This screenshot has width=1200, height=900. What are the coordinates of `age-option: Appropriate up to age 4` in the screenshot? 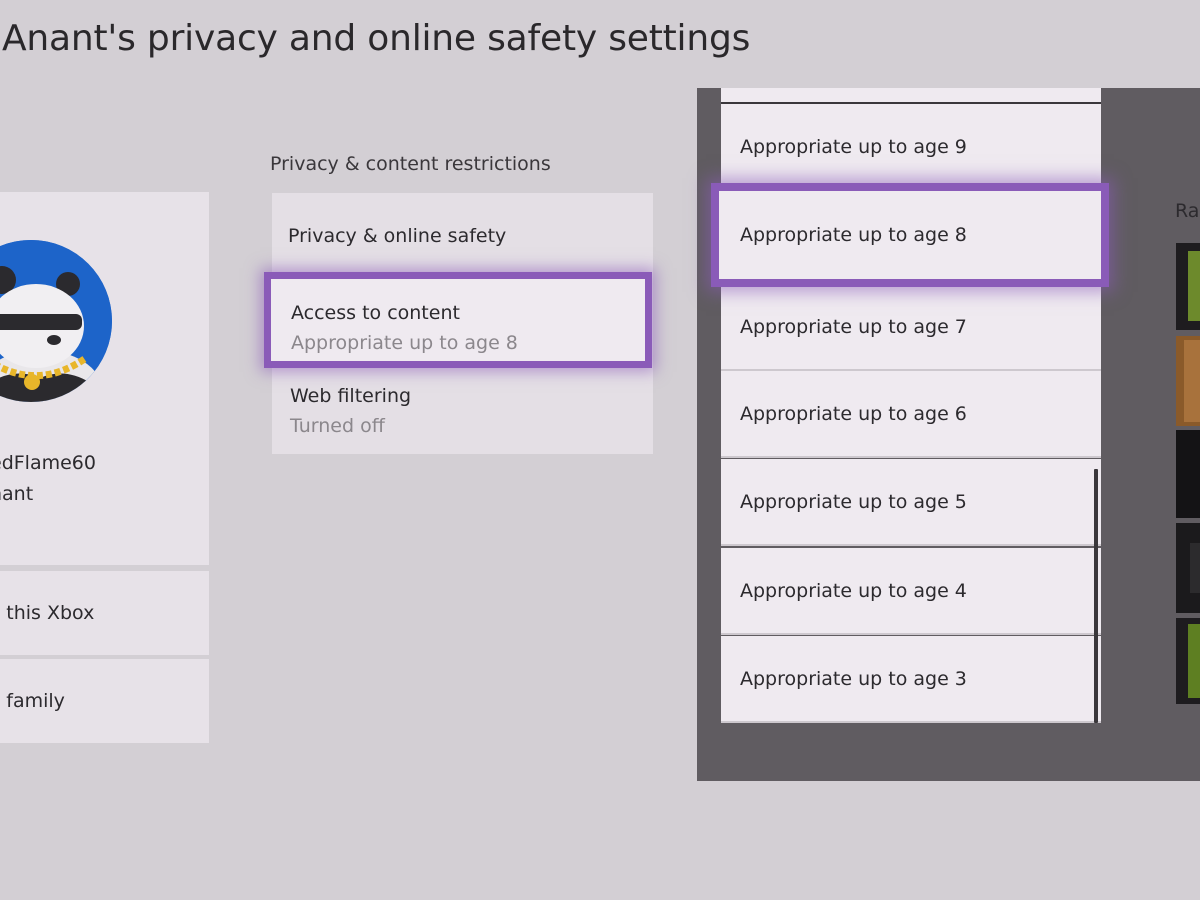 It's located at (911, 591).